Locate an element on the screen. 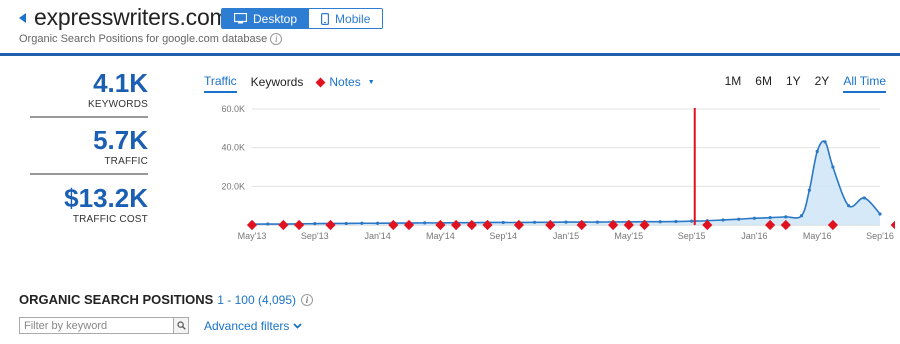 Image resolution: width=900 pixels, height=344 pixels. desktop-label: Desktop is located at coordinates (275, 18).